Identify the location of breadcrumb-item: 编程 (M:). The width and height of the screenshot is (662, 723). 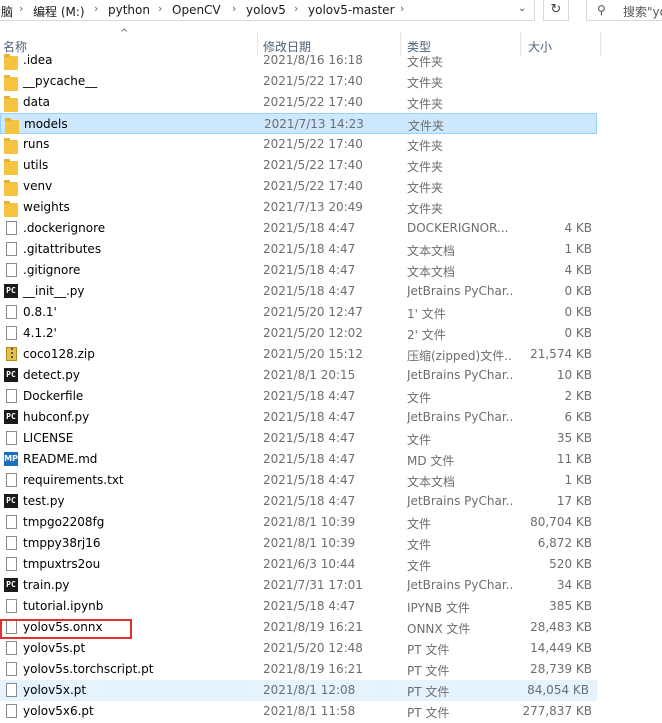
(59, 11).